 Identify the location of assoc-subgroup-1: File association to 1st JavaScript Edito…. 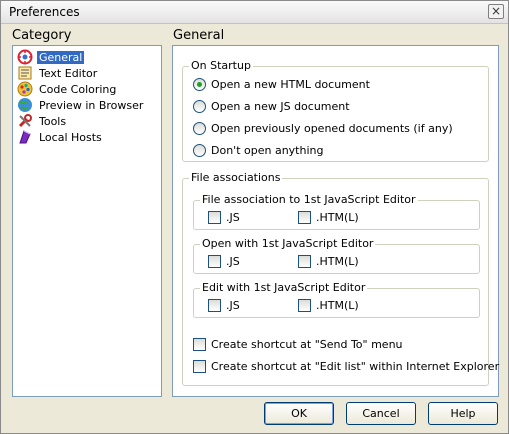
(336, 211).